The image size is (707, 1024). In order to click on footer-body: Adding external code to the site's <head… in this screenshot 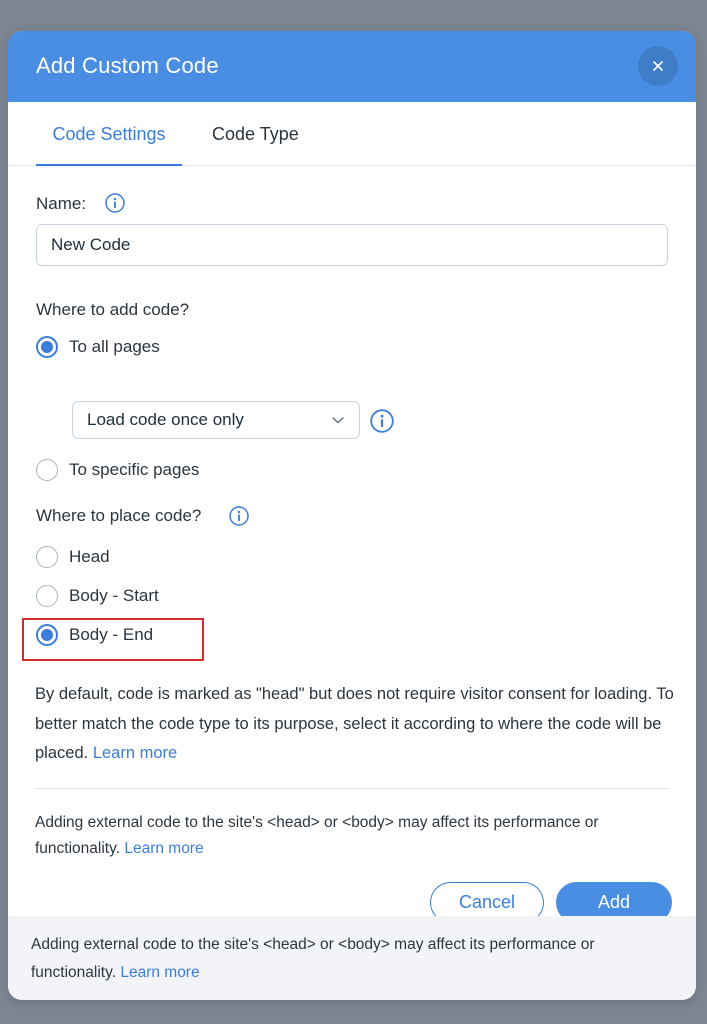, I will do `click(313, 958)`.